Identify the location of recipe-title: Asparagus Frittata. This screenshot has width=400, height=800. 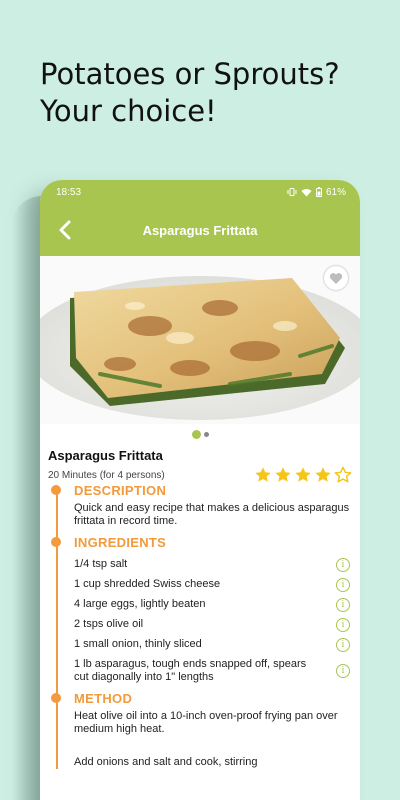
(105, 455).